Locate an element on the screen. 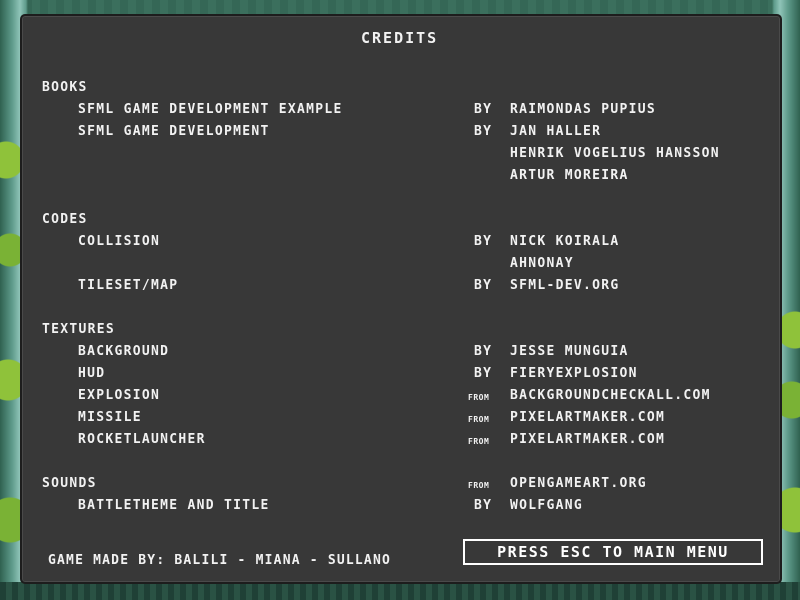 Image resolution: width=800 pixels, height=600 pixels. credit-item: EXPLOSION is located at coordinates (119, 395).